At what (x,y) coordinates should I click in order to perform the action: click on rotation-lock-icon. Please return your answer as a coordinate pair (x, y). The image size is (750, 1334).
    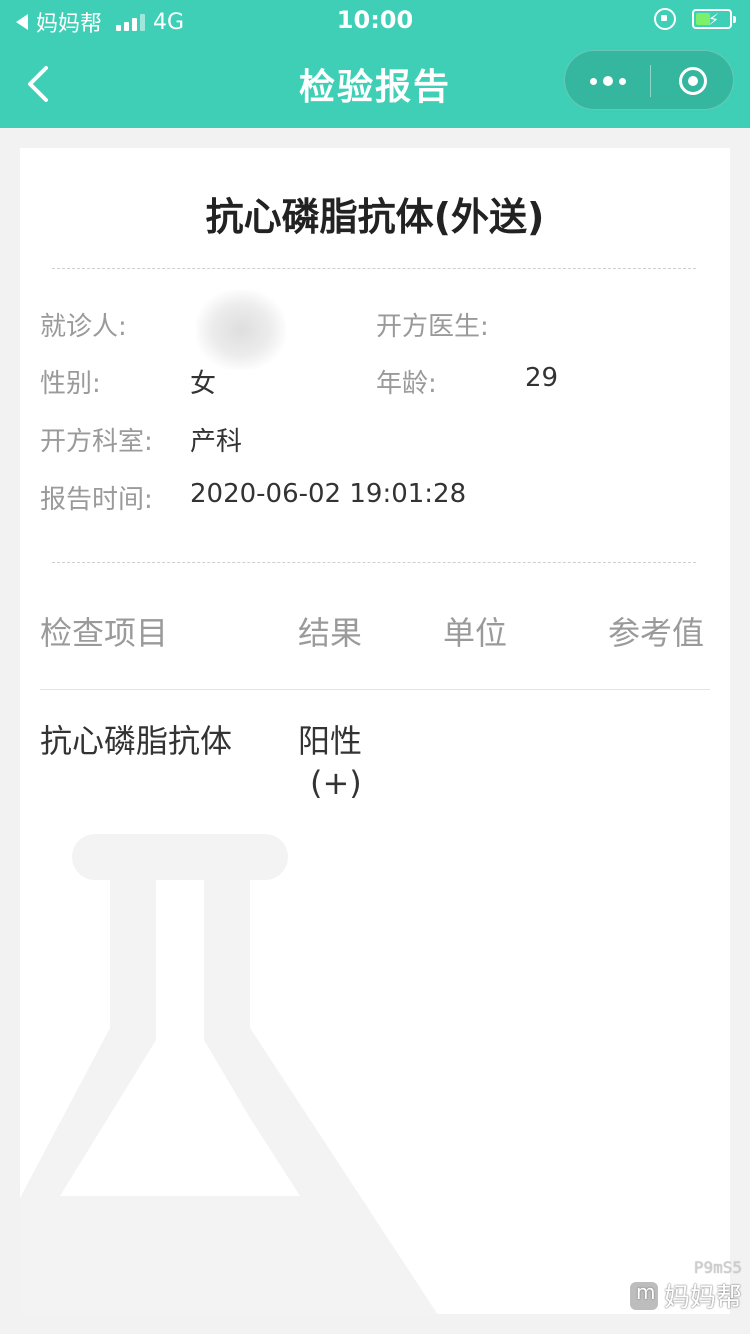
    Looking at the image, I should click on (665, 19).